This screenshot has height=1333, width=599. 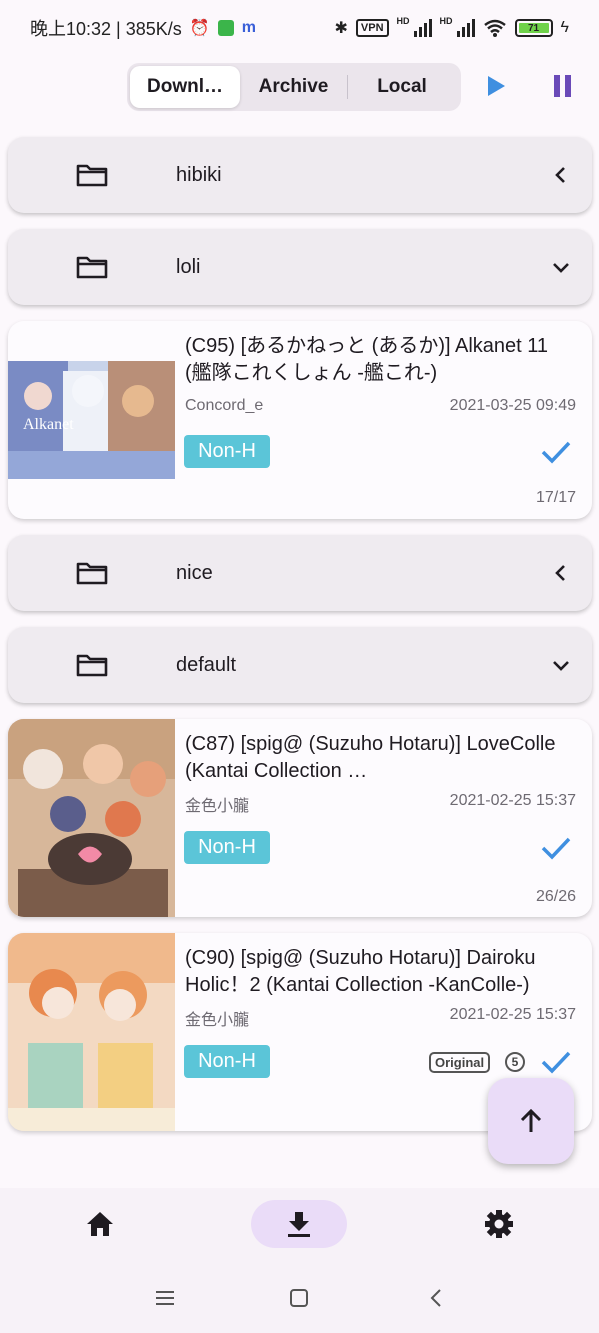 What do you see at coordinates (403, 21) in the screenshot?
I see `hd-icon: HD` at bounding box center [403, 21].